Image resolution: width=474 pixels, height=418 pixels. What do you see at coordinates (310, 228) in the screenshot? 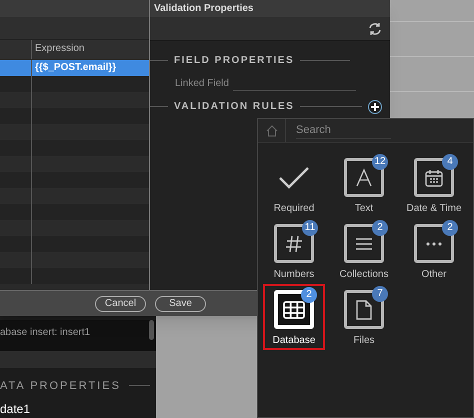
I see `count-badge: 11` at bounding box center [310, 228].